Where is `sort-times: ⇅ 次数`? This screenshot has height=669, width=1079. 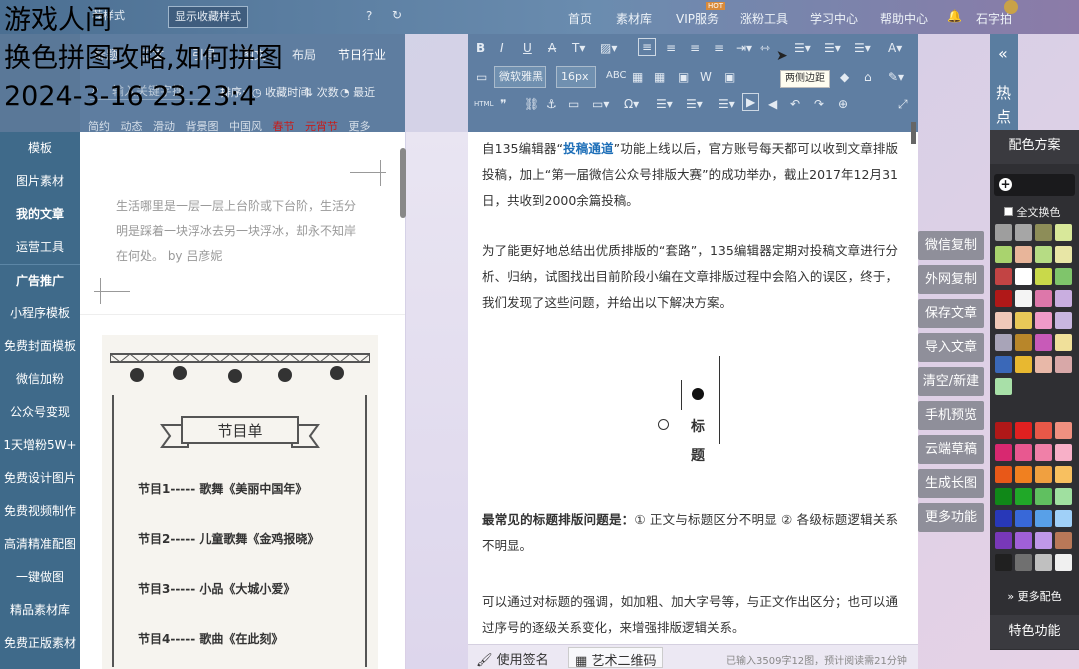 sort-times: ⇅ 次数 is located at coordinates (321, 92).